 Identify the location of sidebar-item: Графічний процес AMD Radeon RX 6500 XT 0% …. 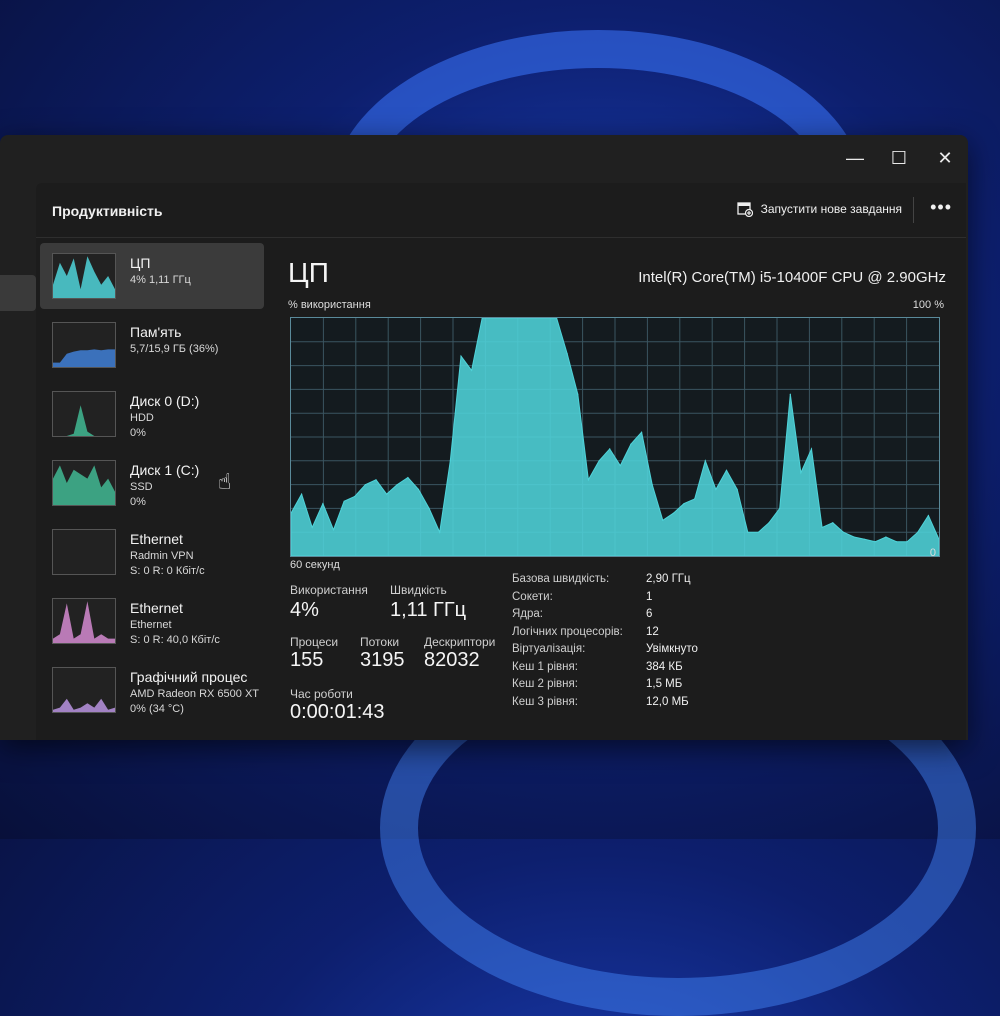
(152, 690).